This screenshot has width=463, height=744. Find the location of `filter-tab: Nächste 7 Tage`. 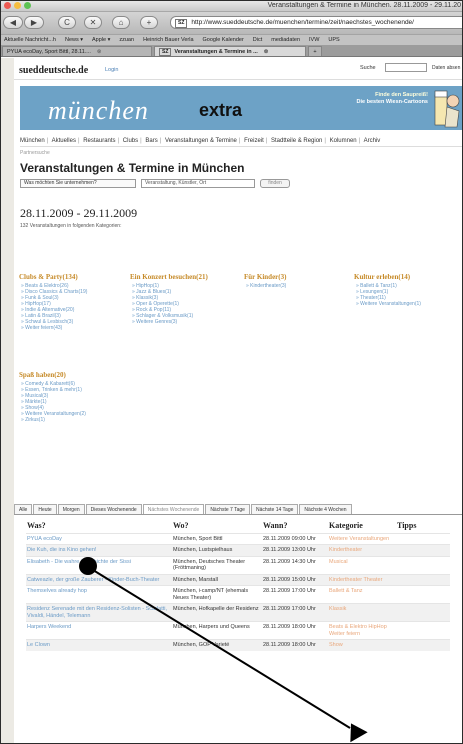

filter-tab: Nächste 7 Tage is located at coordinates (227, 509).